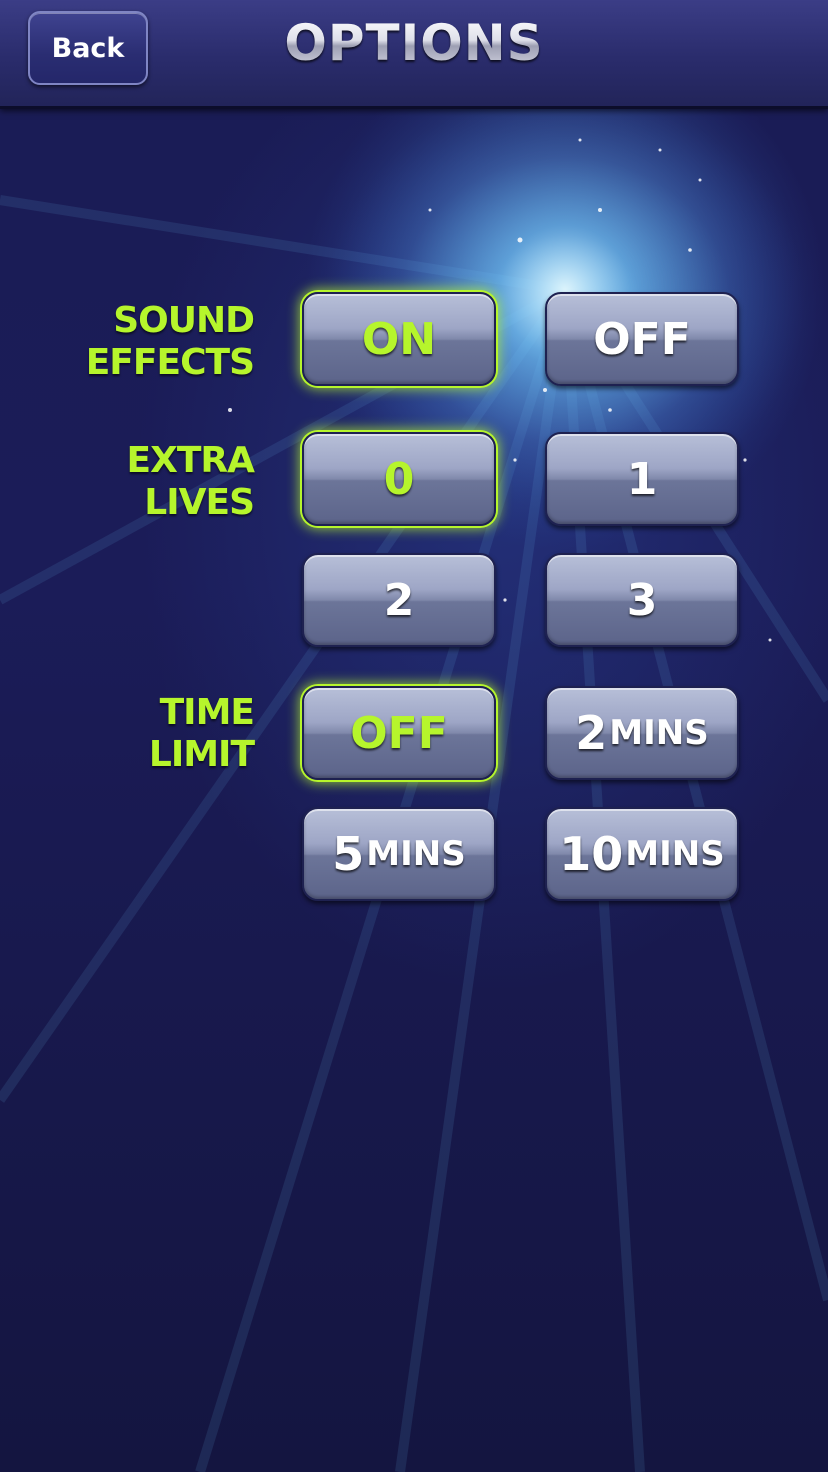 This screenshot has height=1472, width=828. What do you see at coordinates (170, 341) in the screenshot?
I see `sound-effects-label: SOUND EFFECTS` at bounding box center [170, 341].